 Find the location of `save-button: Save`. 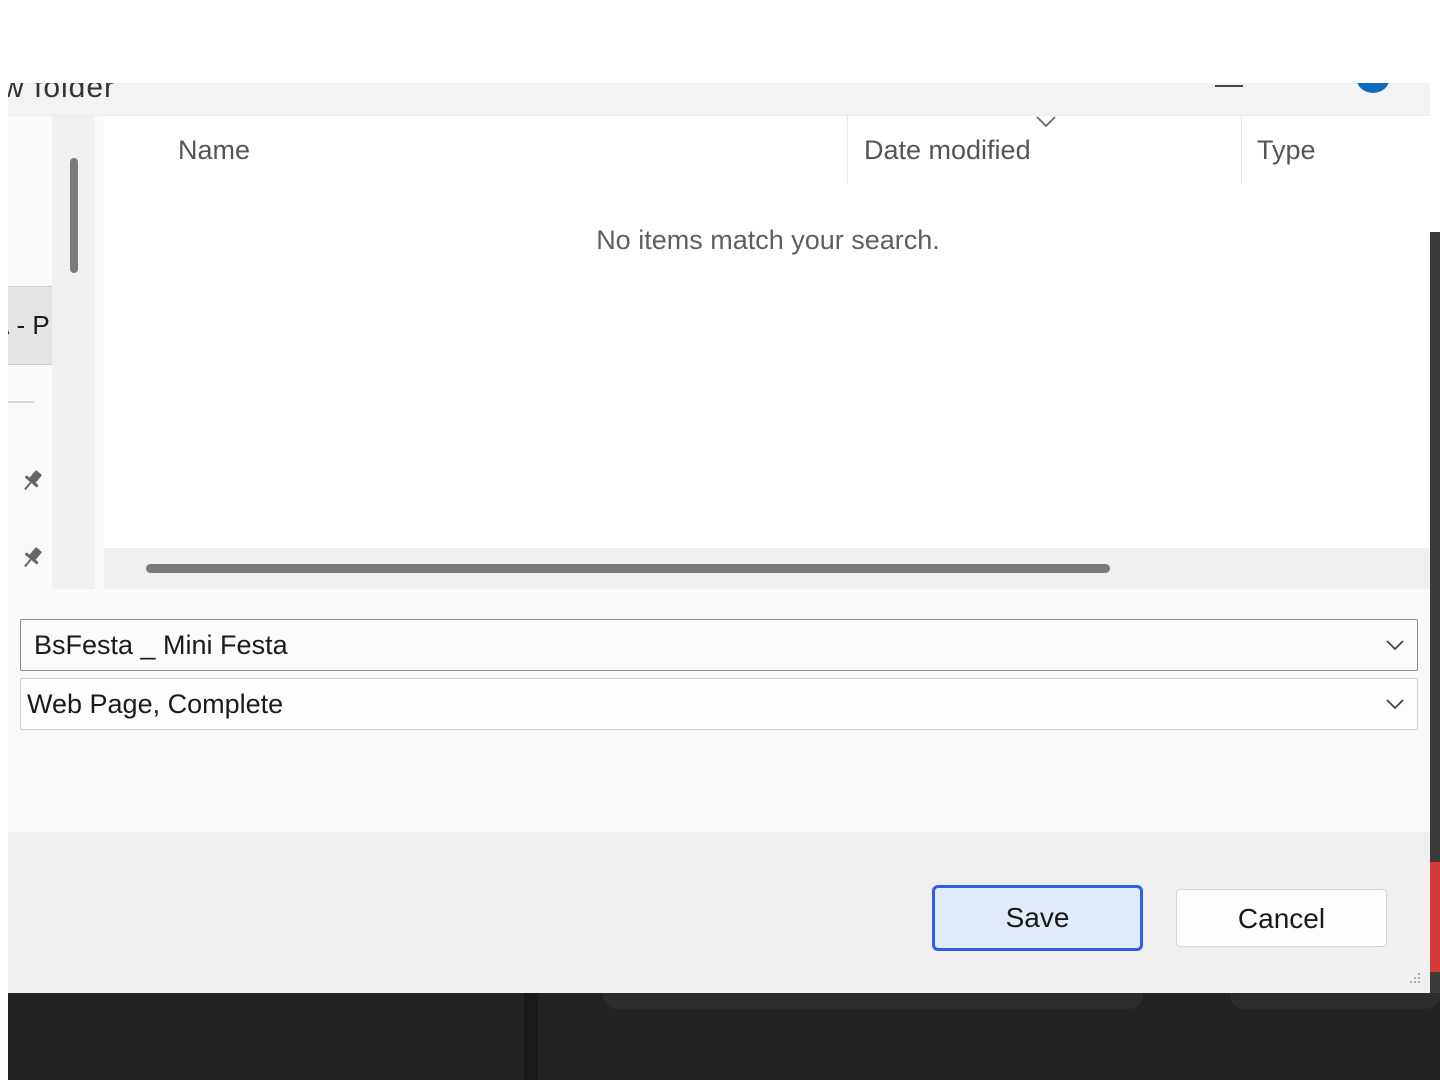

save-button: Save is located at coordinates (1037, 918).